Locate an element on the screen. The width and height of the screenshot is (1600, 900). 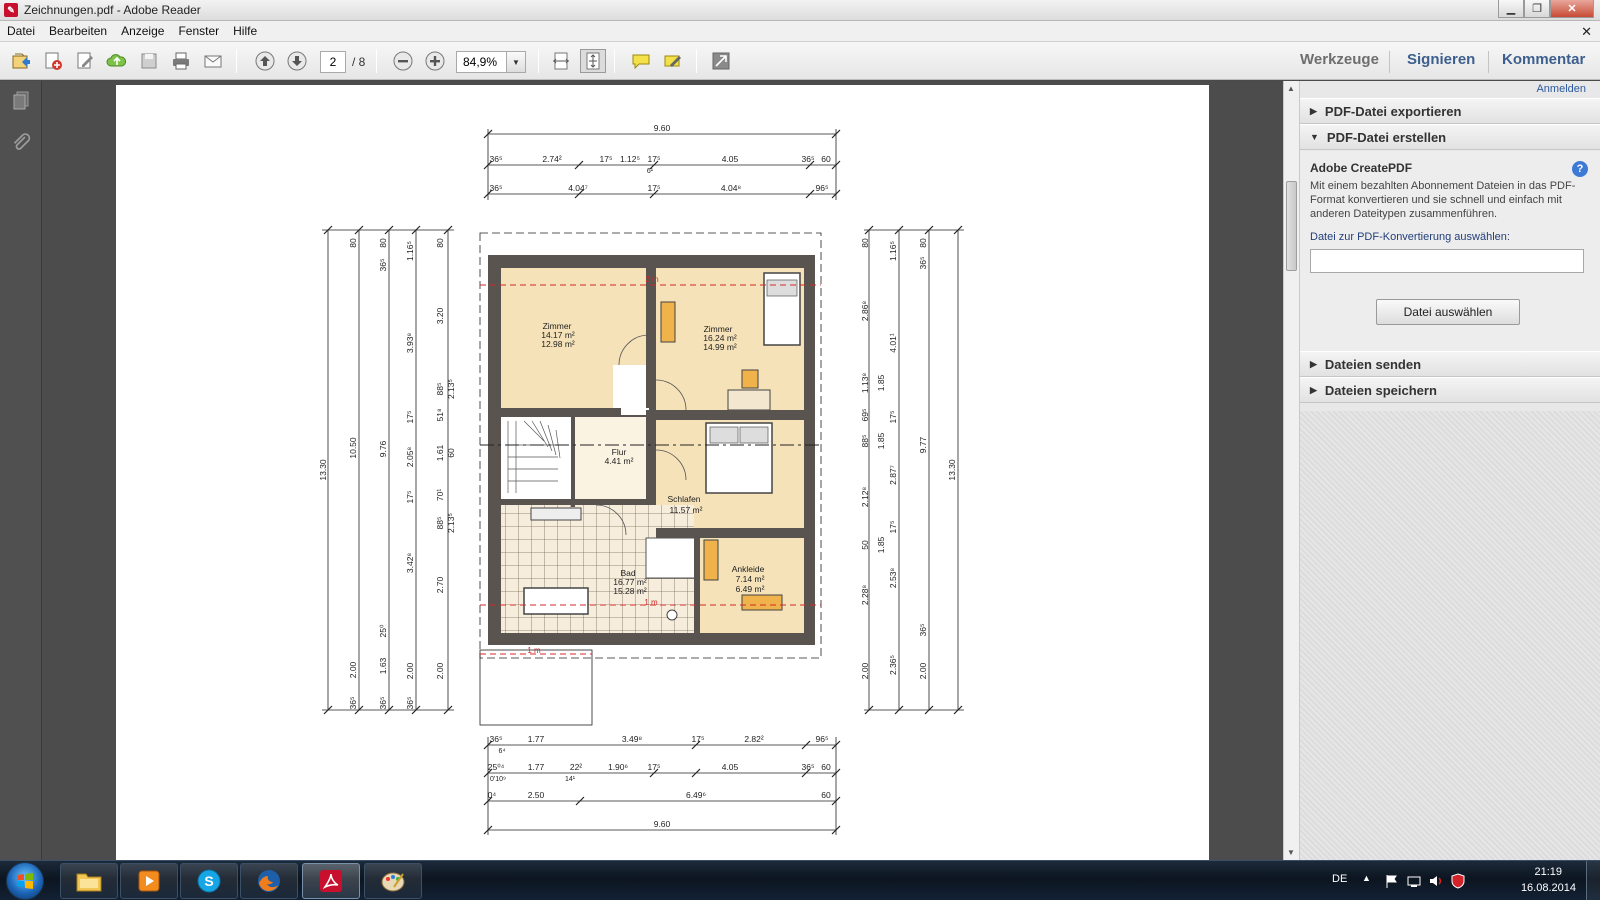
taskbar-firefox-icon is located at coordinates (269, 881).